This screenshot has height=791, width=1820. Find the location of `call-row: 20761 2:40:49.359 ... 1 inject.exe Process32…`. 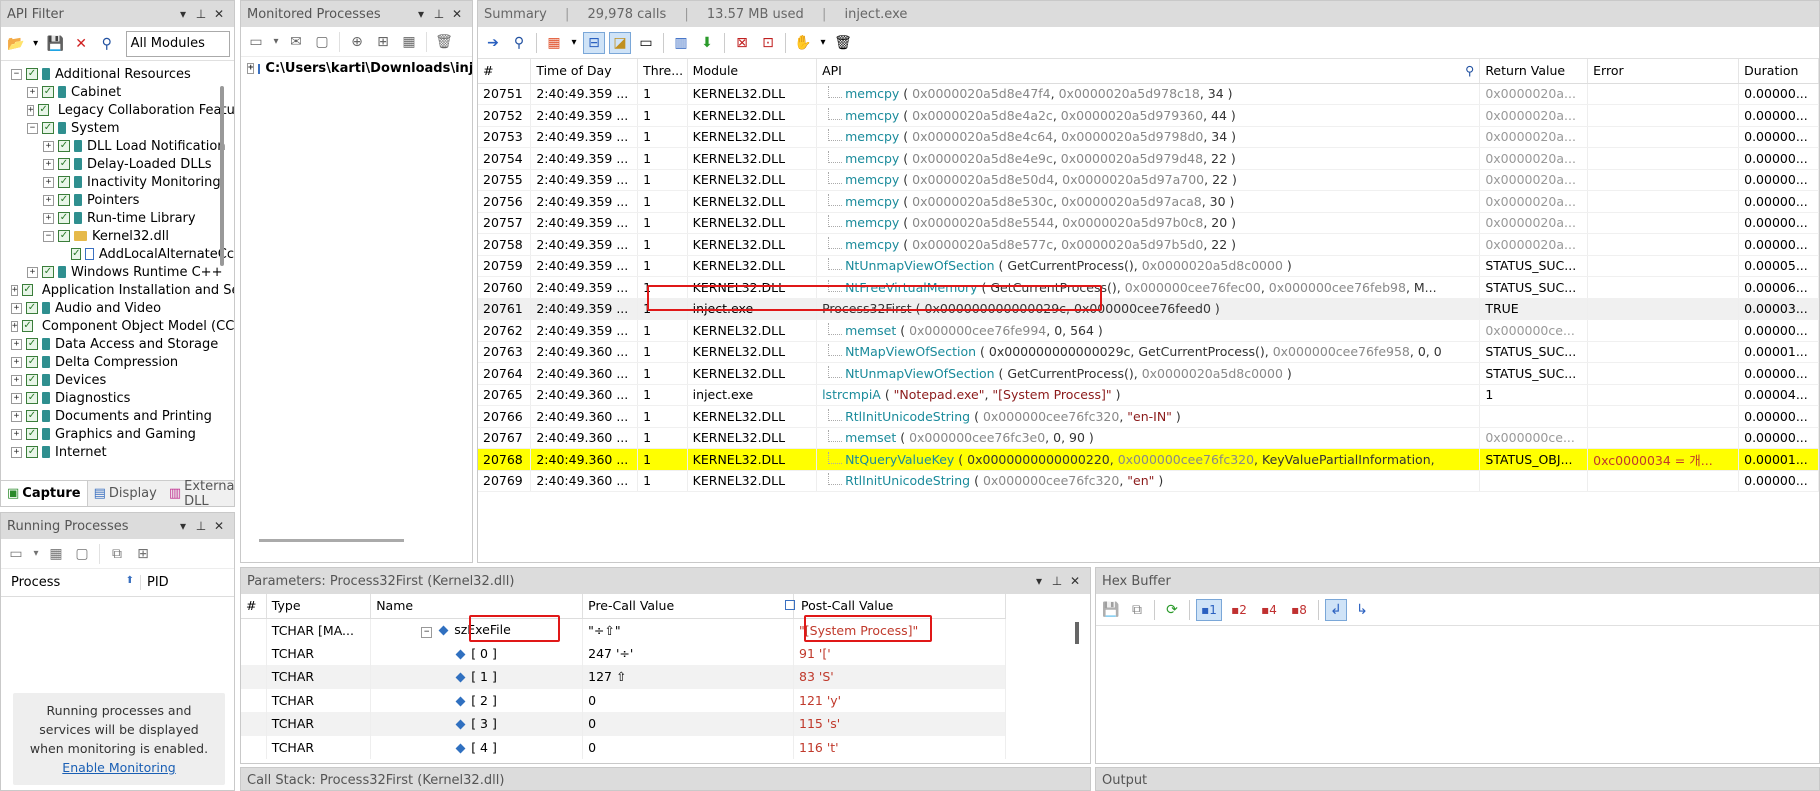

call-row: 20761 2:40:49.359 ... 1 inject.exe Process32… is located at coordinates (1148, 309).